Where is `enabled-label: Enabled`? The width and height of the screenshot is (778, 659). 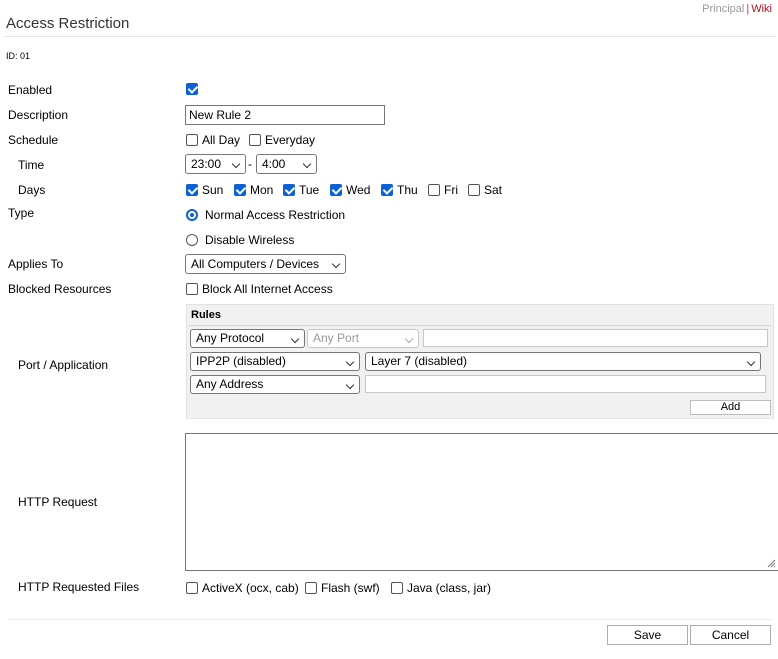 enabled-label: Enabled is located at coordinates (30, 90).